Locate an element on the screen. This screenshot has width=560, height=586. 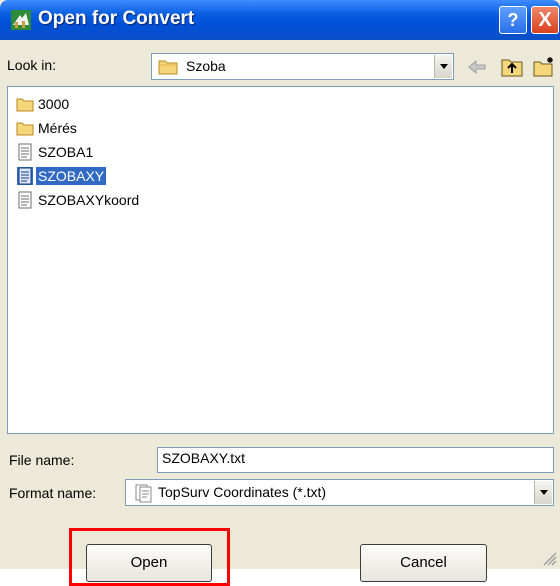
format-name-dropdown: TopSurv Coordinates (*.txt) is located at coordinates (339, 492).